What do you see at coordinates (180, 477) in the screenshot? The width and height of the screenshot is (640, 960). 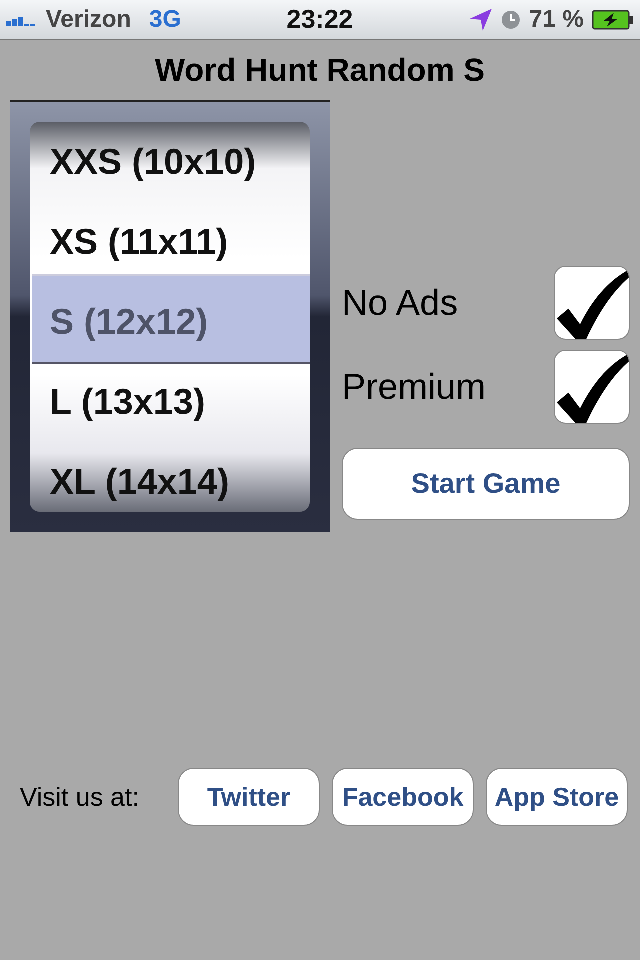 I see `picker-option: XL (14x14)` at bounding box center [180, 477].